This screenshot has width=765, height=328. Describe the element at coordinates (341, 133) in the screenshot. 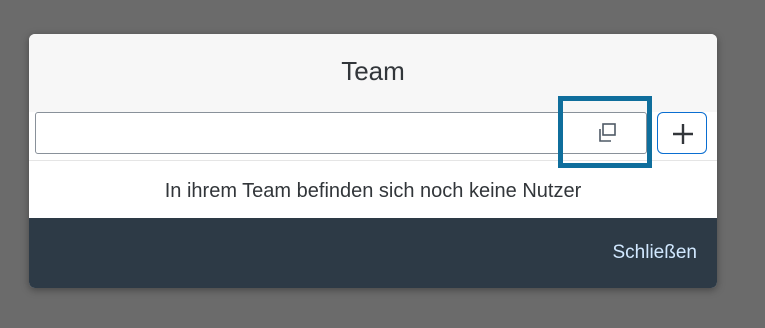

I see `team-search-input` at that location.